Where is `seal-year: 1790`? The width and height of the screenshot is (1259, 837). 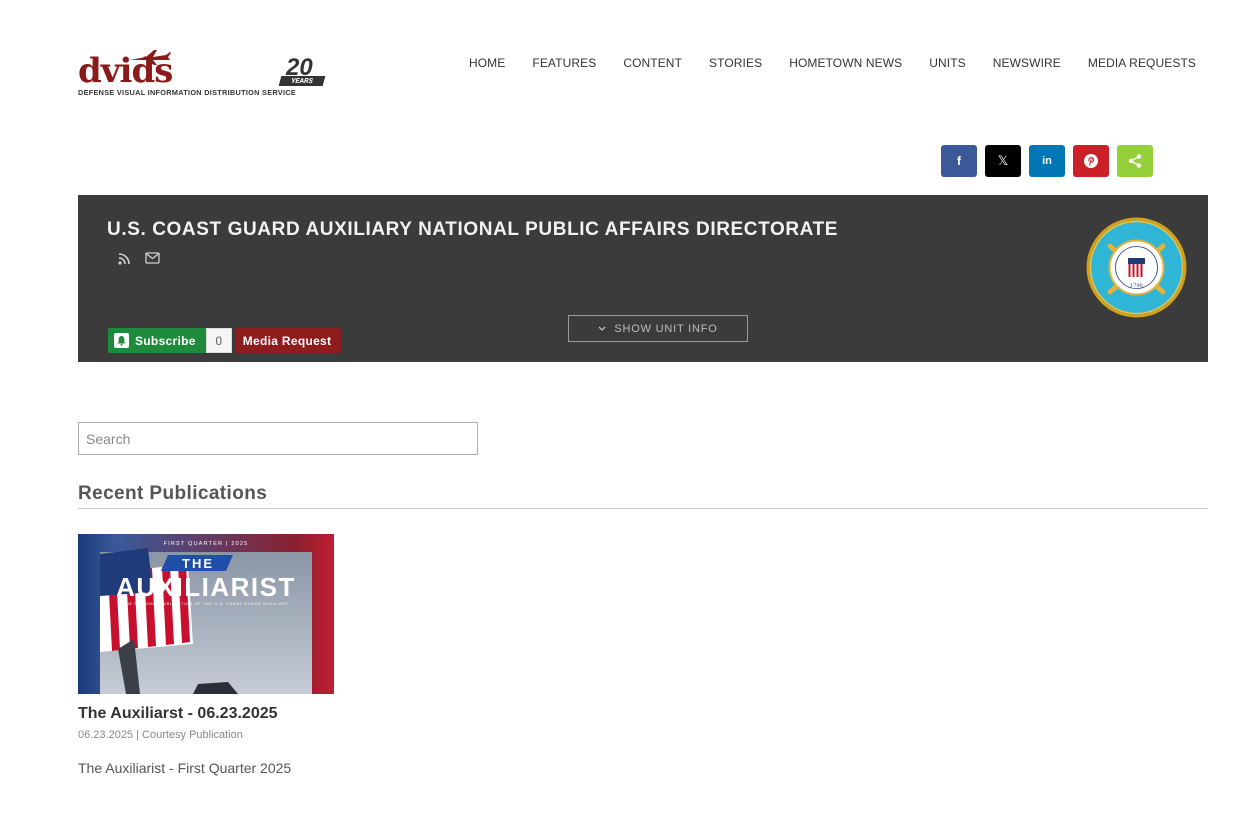
seal-year: 1790 is located at coordinates (1136, 286).